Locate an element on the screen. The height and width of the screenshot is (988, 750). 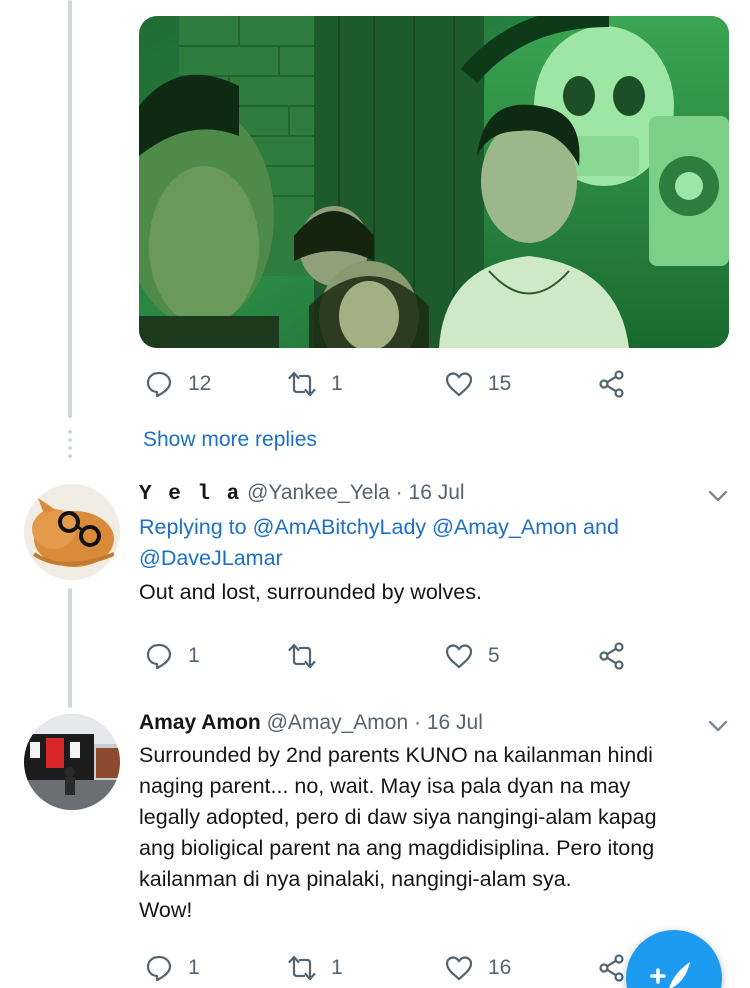
handle: @Yankee_Yela is located at coordinates (318, 492).